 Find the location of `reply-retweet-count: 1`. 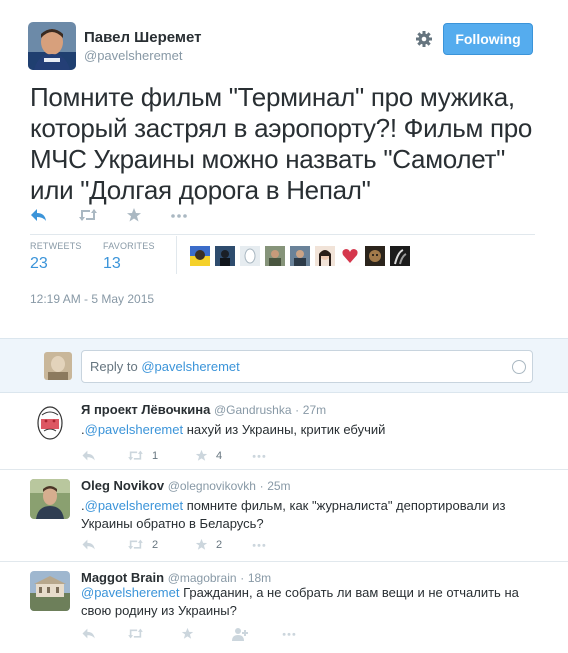

reply-retweet-count: 1 is located at coordinates (155, 455).